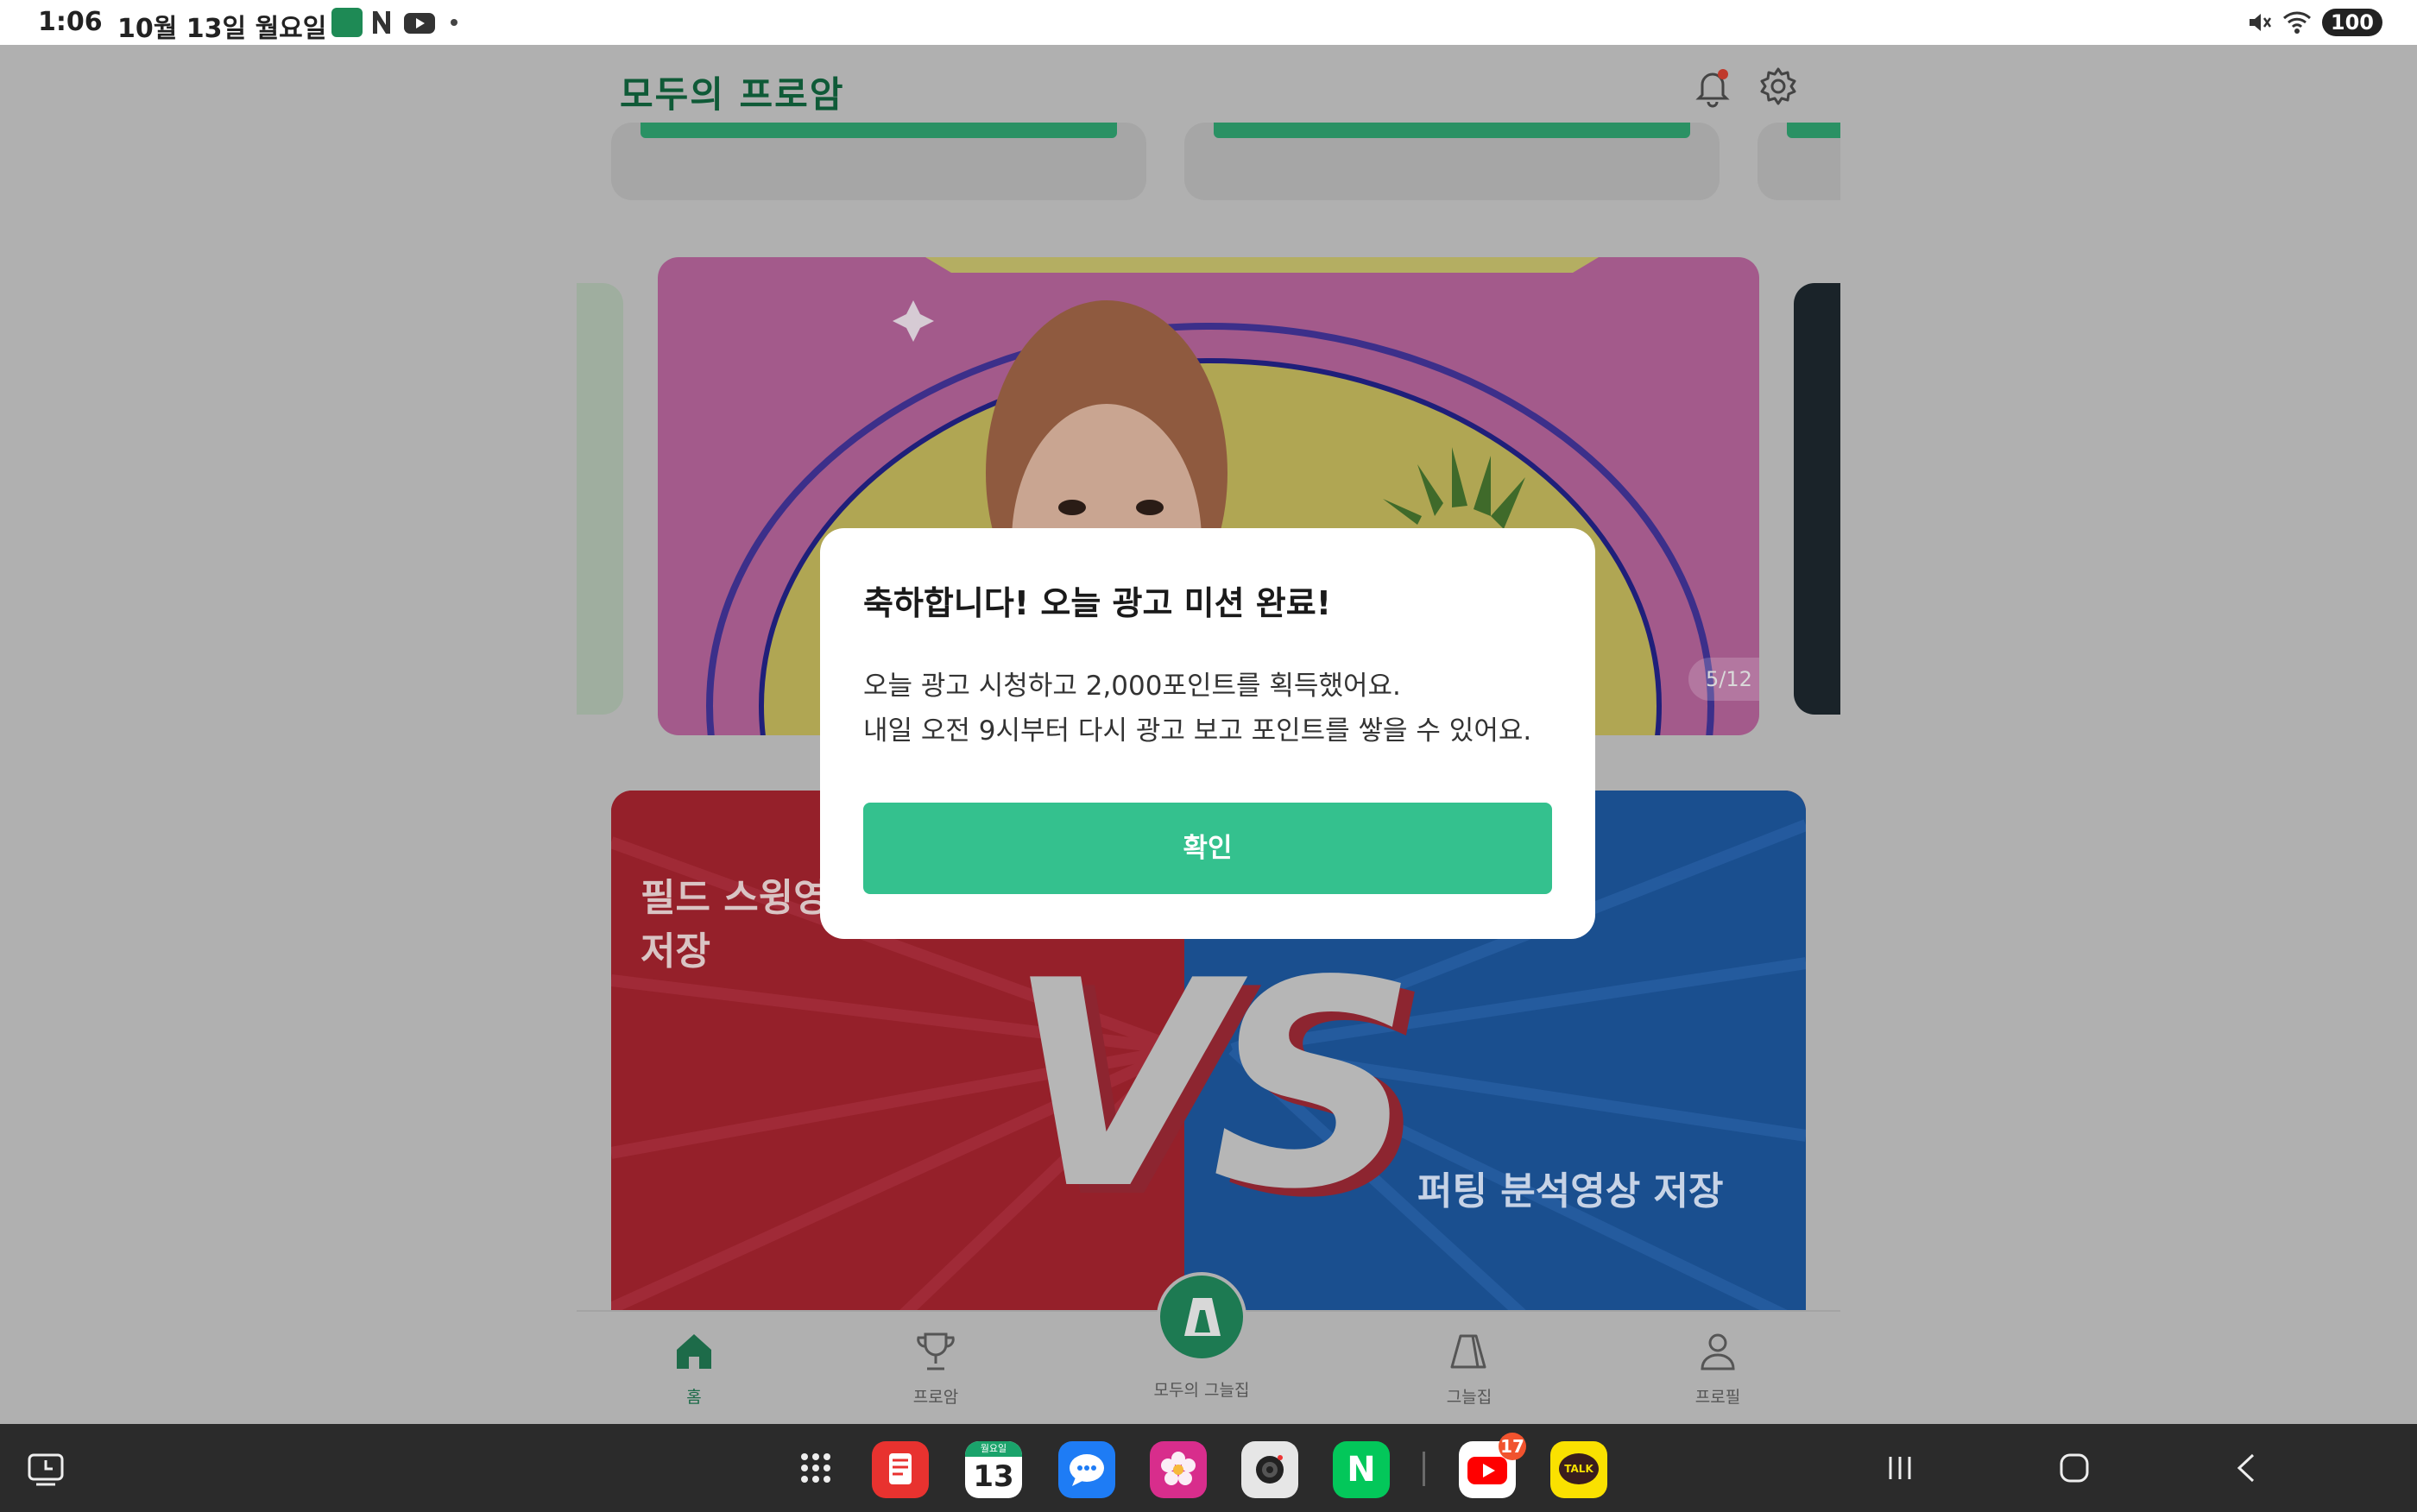 The height and width of the screenshot is (1512, 2417). What do you see at coordinates (1086, 1470) in the screenshot?
I see `messages-app-icon` at bounding box center [1086, 1470].